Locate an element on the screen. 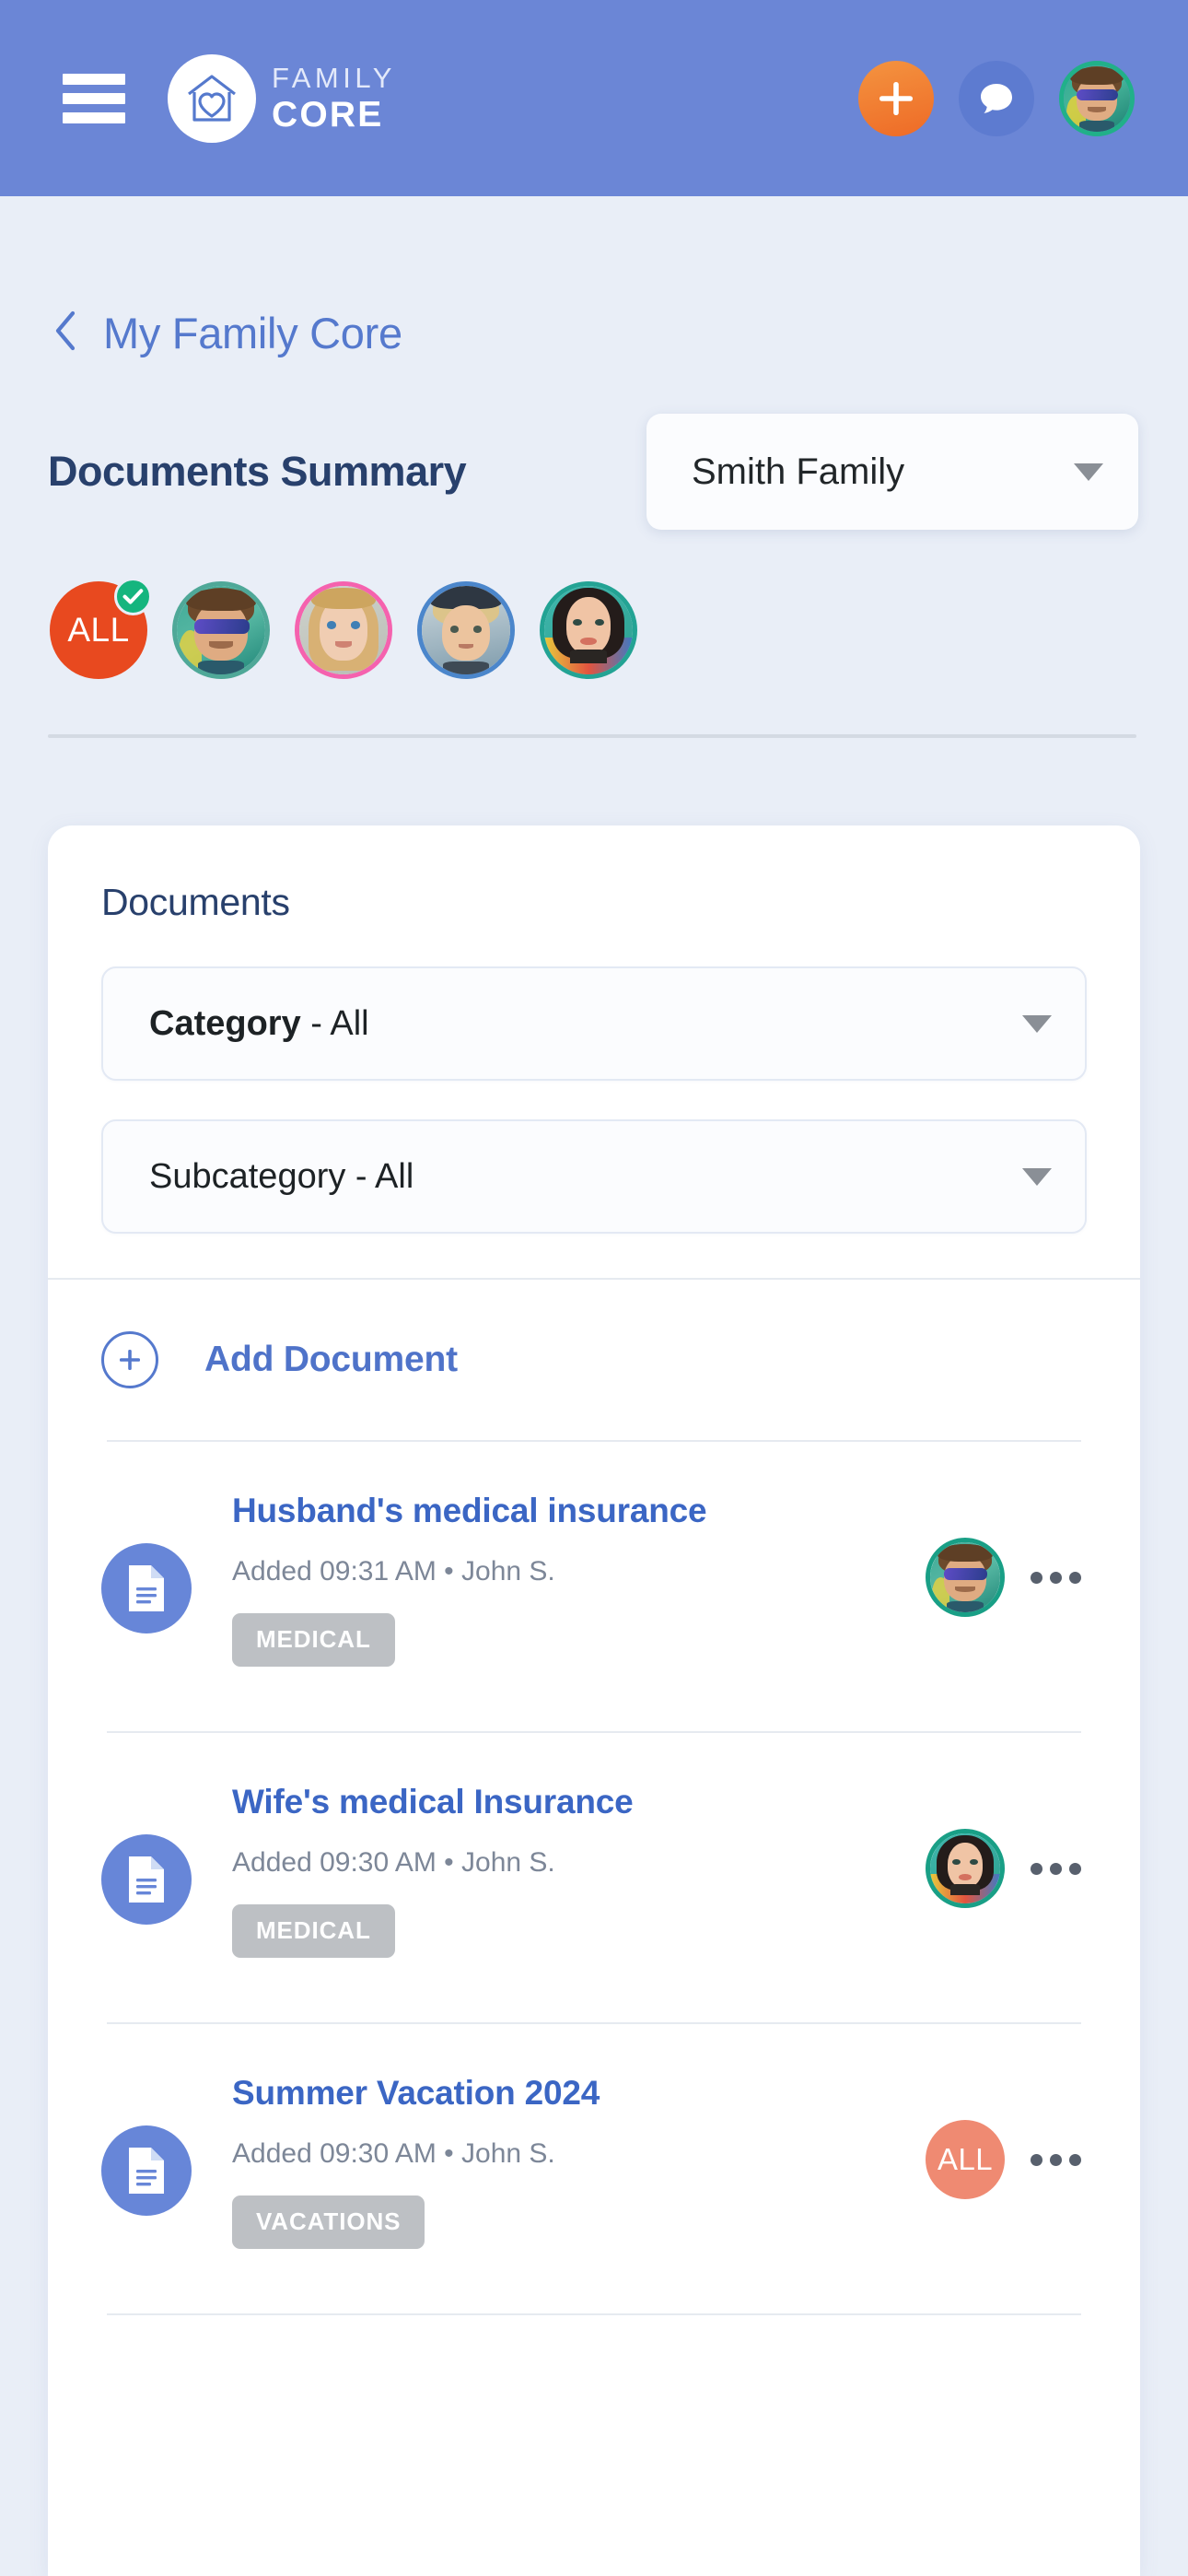  plus-icon is located at coordinates (896, 98).